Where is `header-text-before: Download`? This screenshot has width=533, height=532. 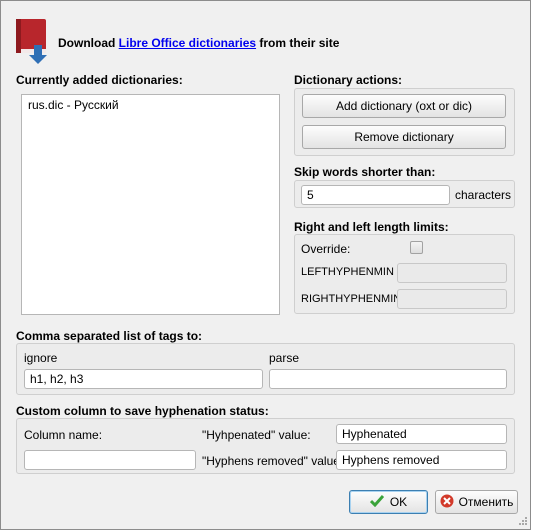
header-text-before: Download is located at coordinates (88, 43).